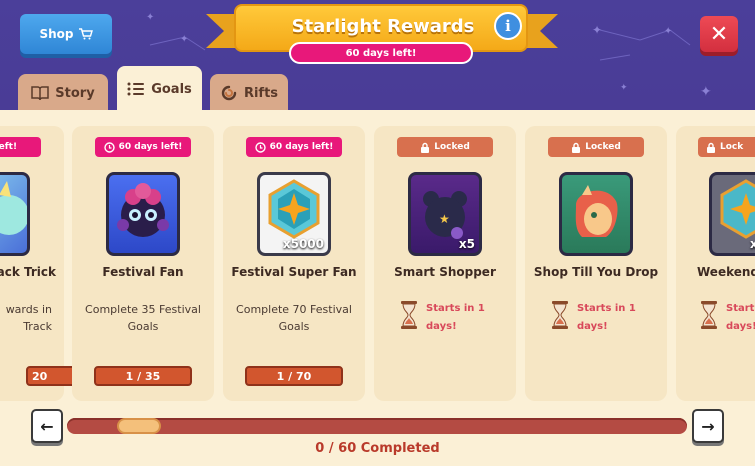 The height and width of the screenshot is (466, 755). What do you see at coordinates (56, 34) in the screenshot?
I see `shop-label: Shop` at bounding box center [56, 34].